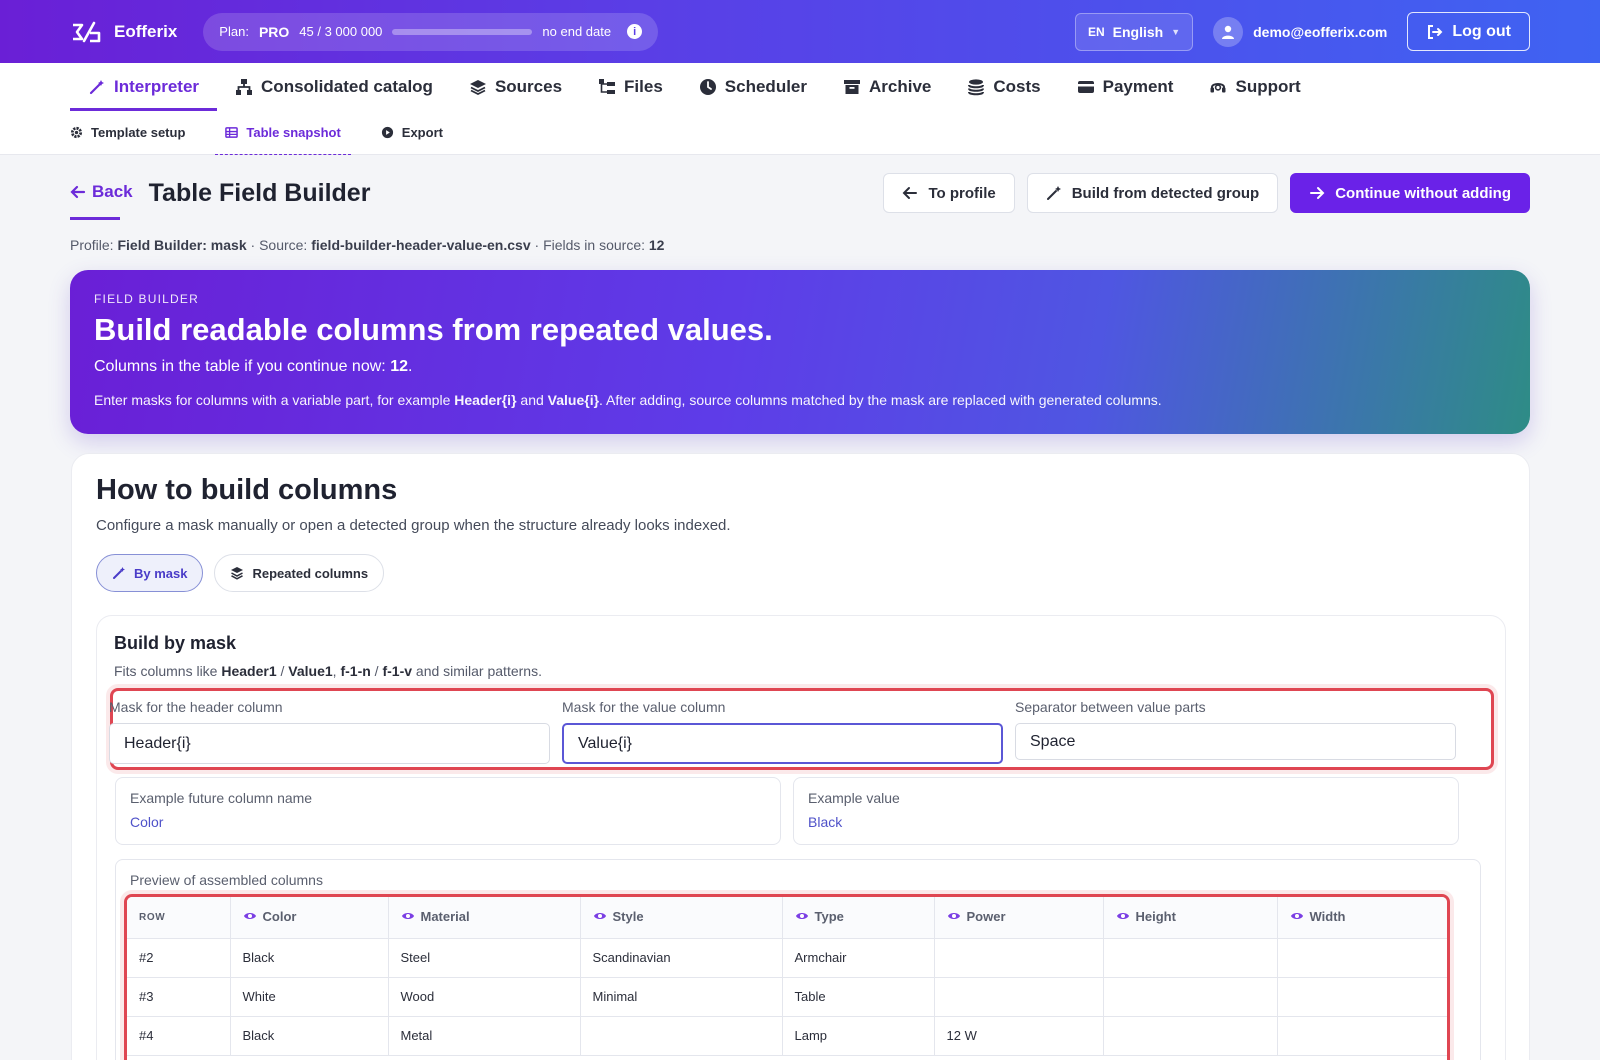 The height and width of the screenshot is (1060, 1600). What do you see at coordinates (150, 573) in the screenshot?
I see `tab-by-mask: By mask` at bounding box center [150, 573].